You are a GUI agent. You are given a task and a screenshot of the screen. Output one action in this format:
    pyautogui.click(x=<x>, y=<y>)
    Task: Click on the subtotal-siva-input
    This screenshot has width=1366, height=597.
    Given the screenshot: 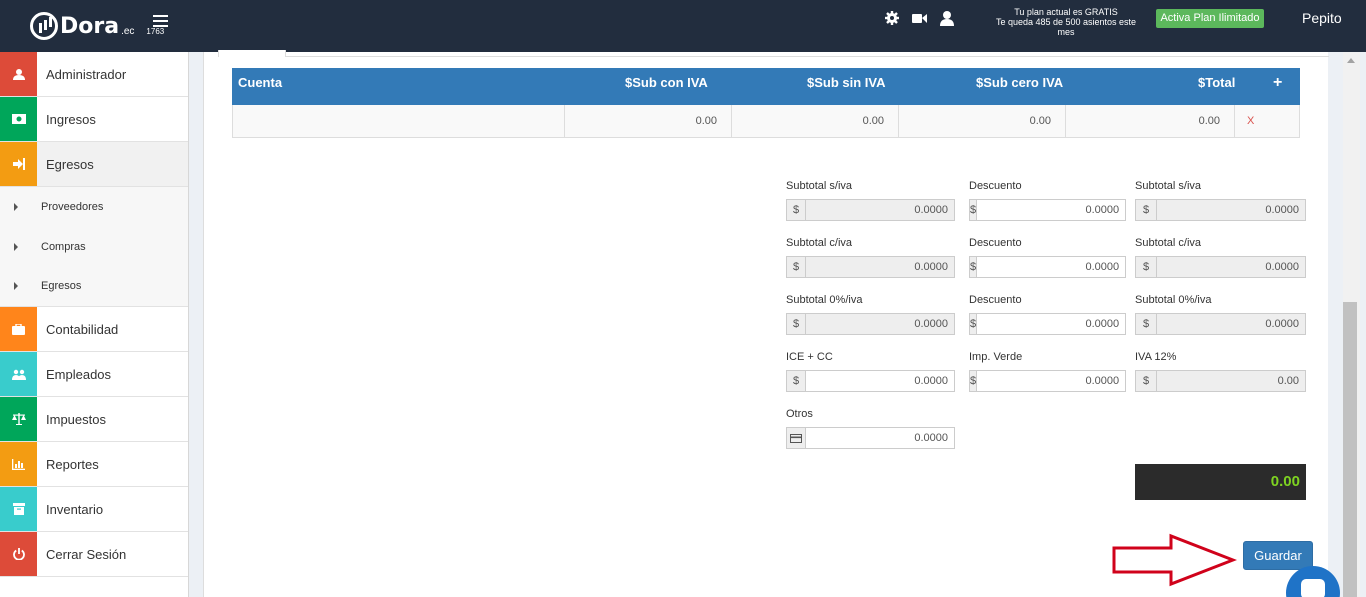 What is the action you would take?
    pyautogui.click(x=880, y=210)
    